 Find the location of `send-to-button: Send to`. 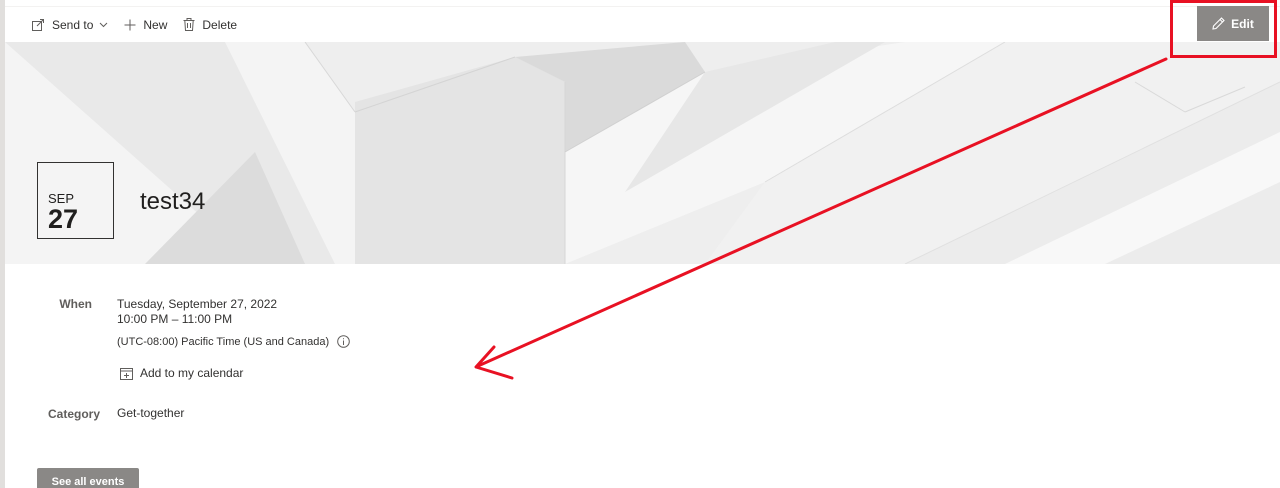

send-to-button: Send to is located at coordinates (70, 25).